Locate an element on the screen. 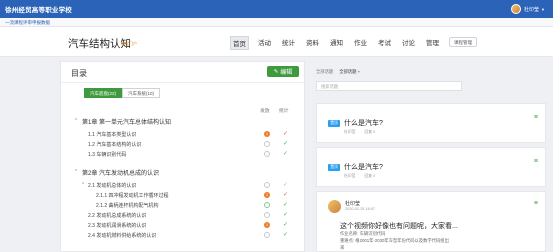  edit-button: ✎ 编辑 is located at coordinates (283, 71).